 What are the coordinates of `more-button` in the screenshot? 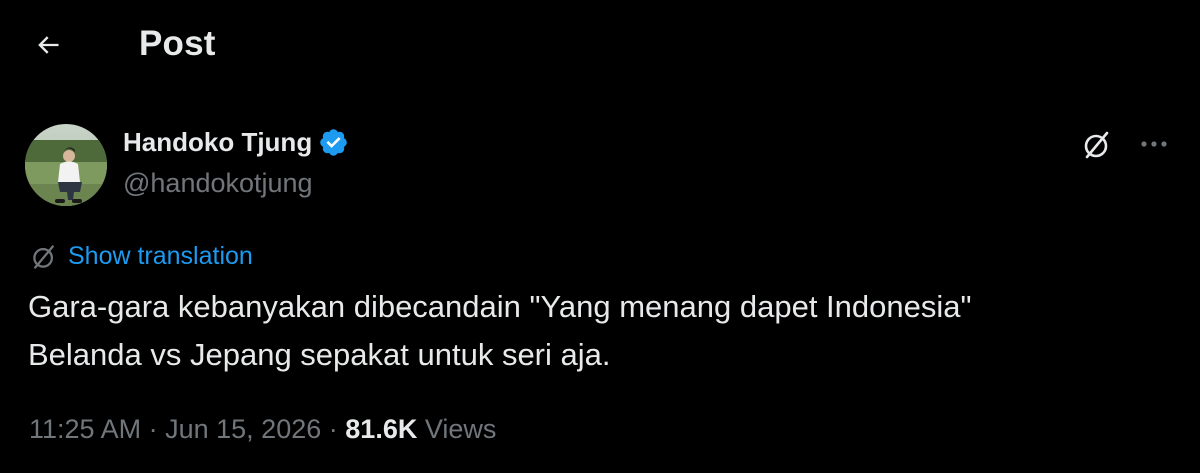 It's located at (1154, 145).